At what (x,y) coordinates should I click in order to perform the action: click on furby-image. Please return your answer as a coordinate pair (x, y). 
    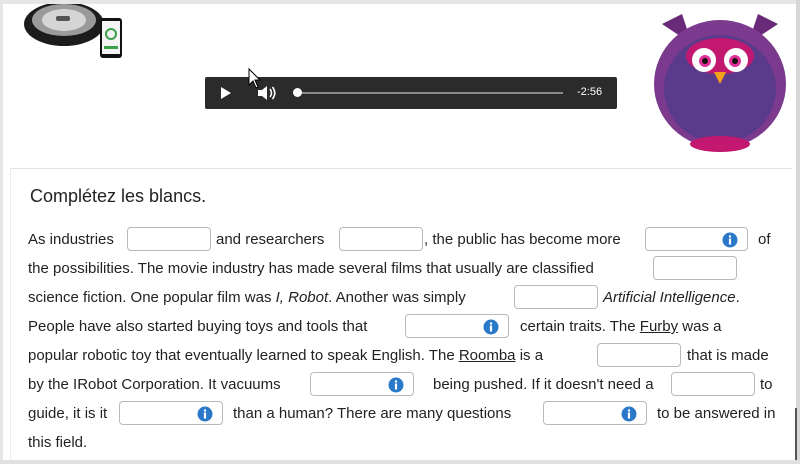
    Looking at the image, I should click on (720, 83).